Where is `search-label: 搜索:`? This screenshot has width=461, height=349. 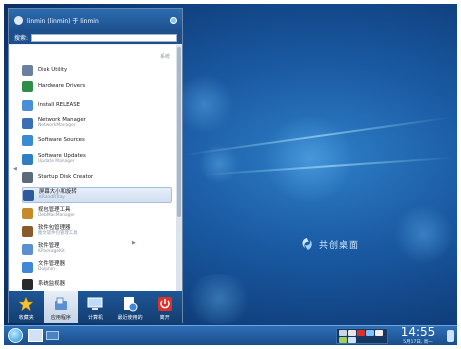
search-label: 搜索: is located at coordinates (21, 38).